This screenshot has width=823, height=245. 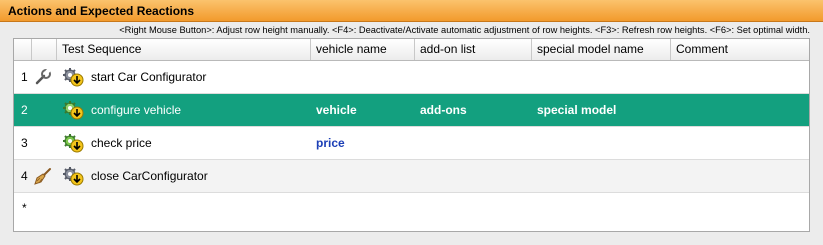 I want to click on row-number: 3, so click(x=24, y=143).